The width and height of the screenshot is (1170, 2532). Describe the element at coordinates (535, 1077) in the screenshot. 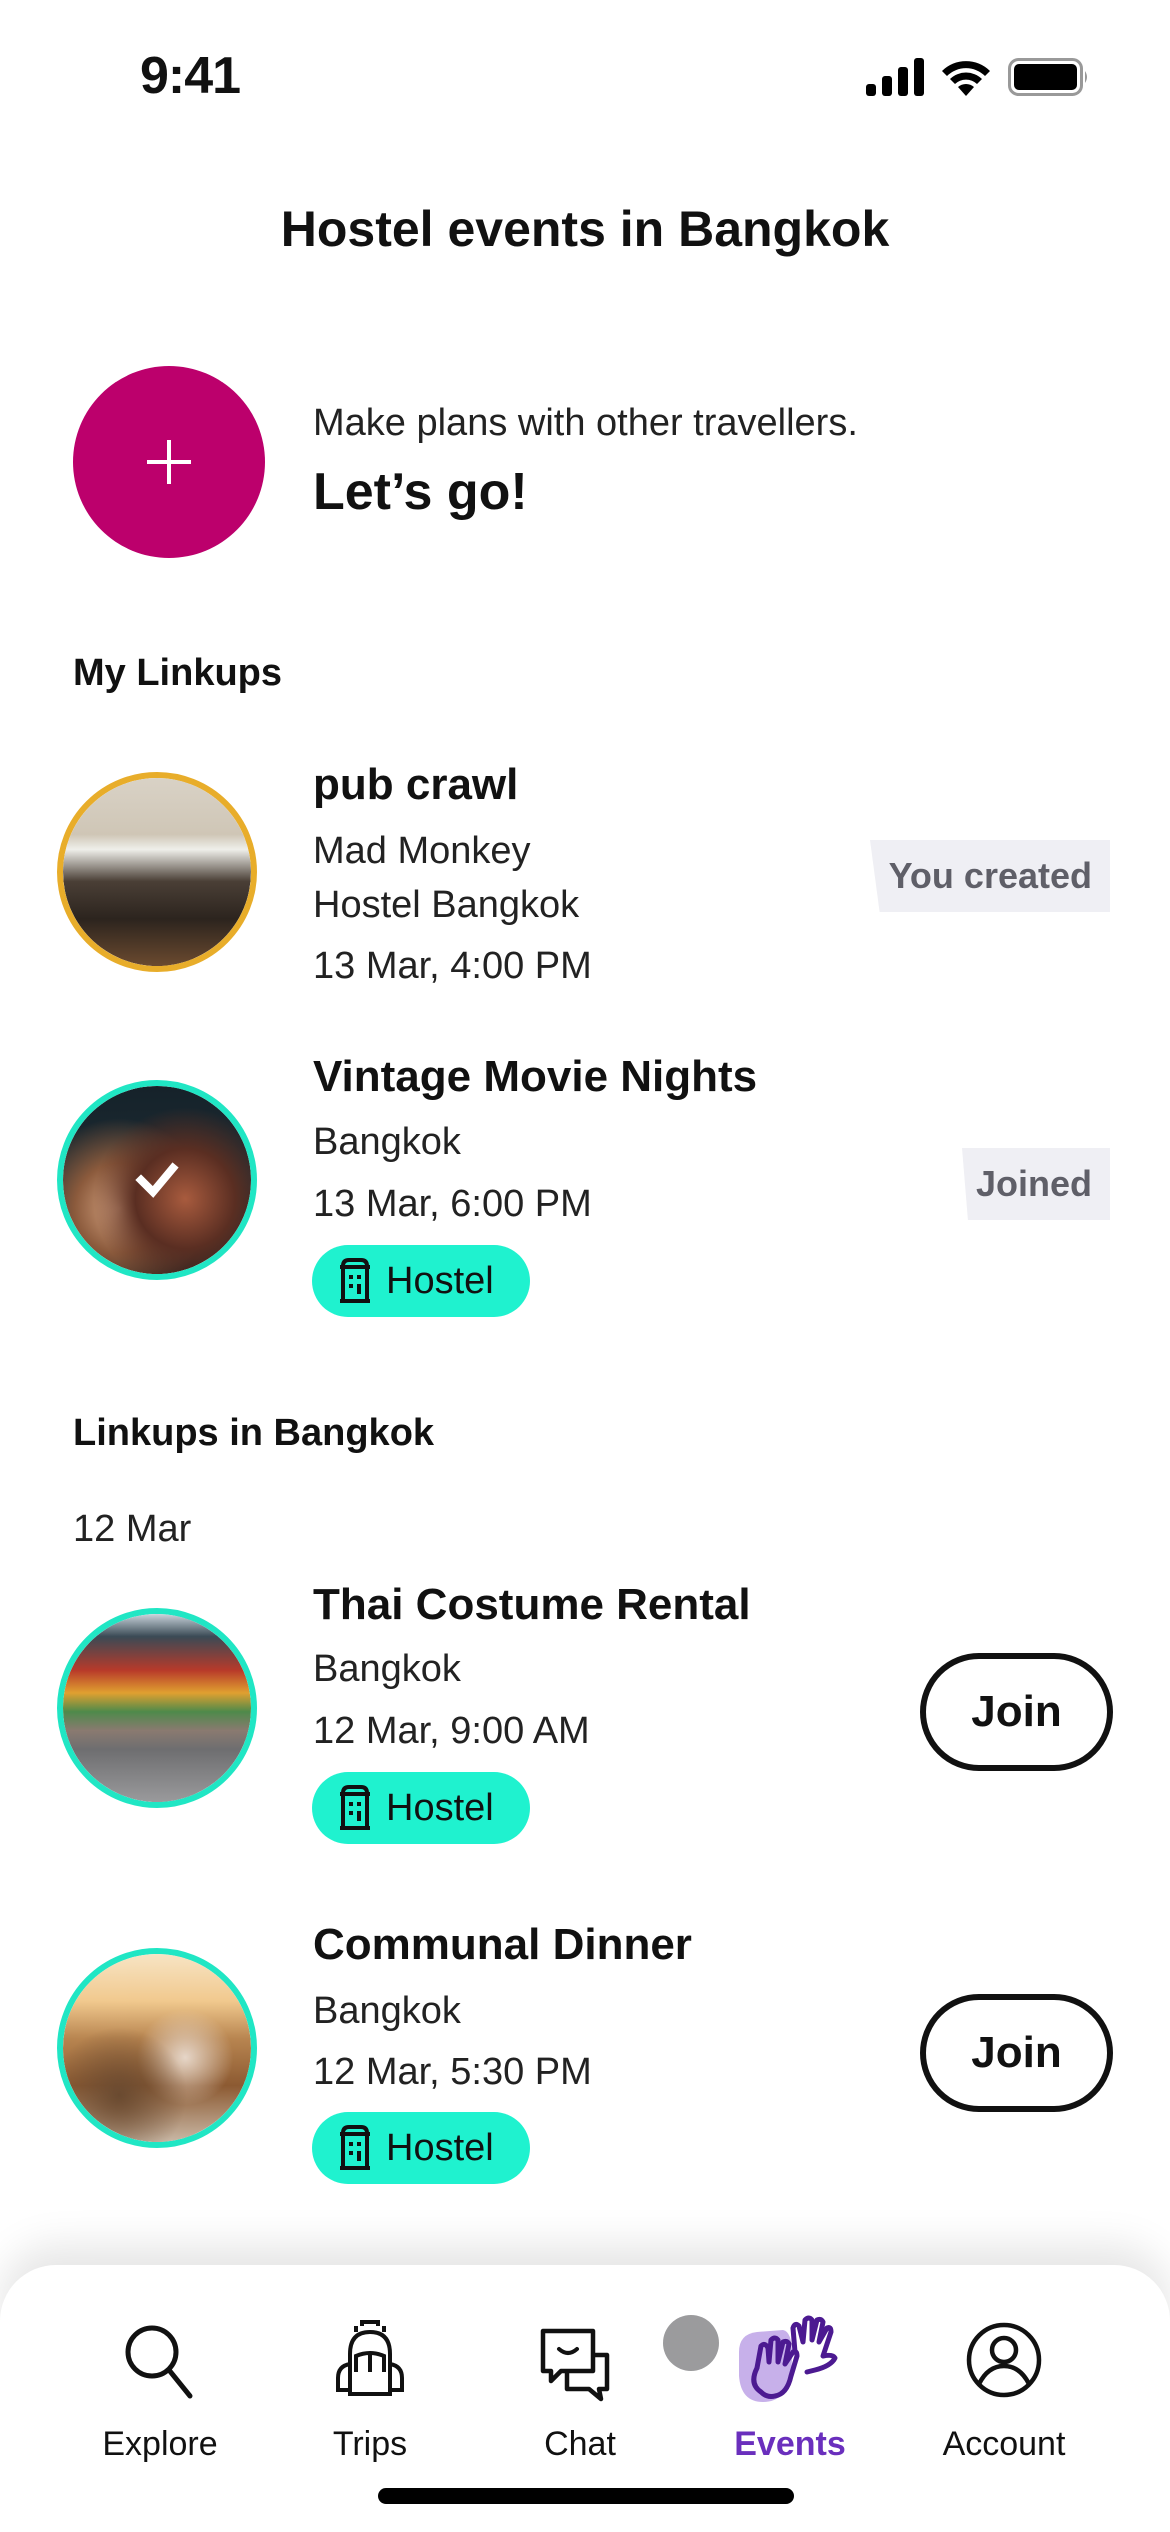

I see `event-title: Vintage Movie Nights` at that location.